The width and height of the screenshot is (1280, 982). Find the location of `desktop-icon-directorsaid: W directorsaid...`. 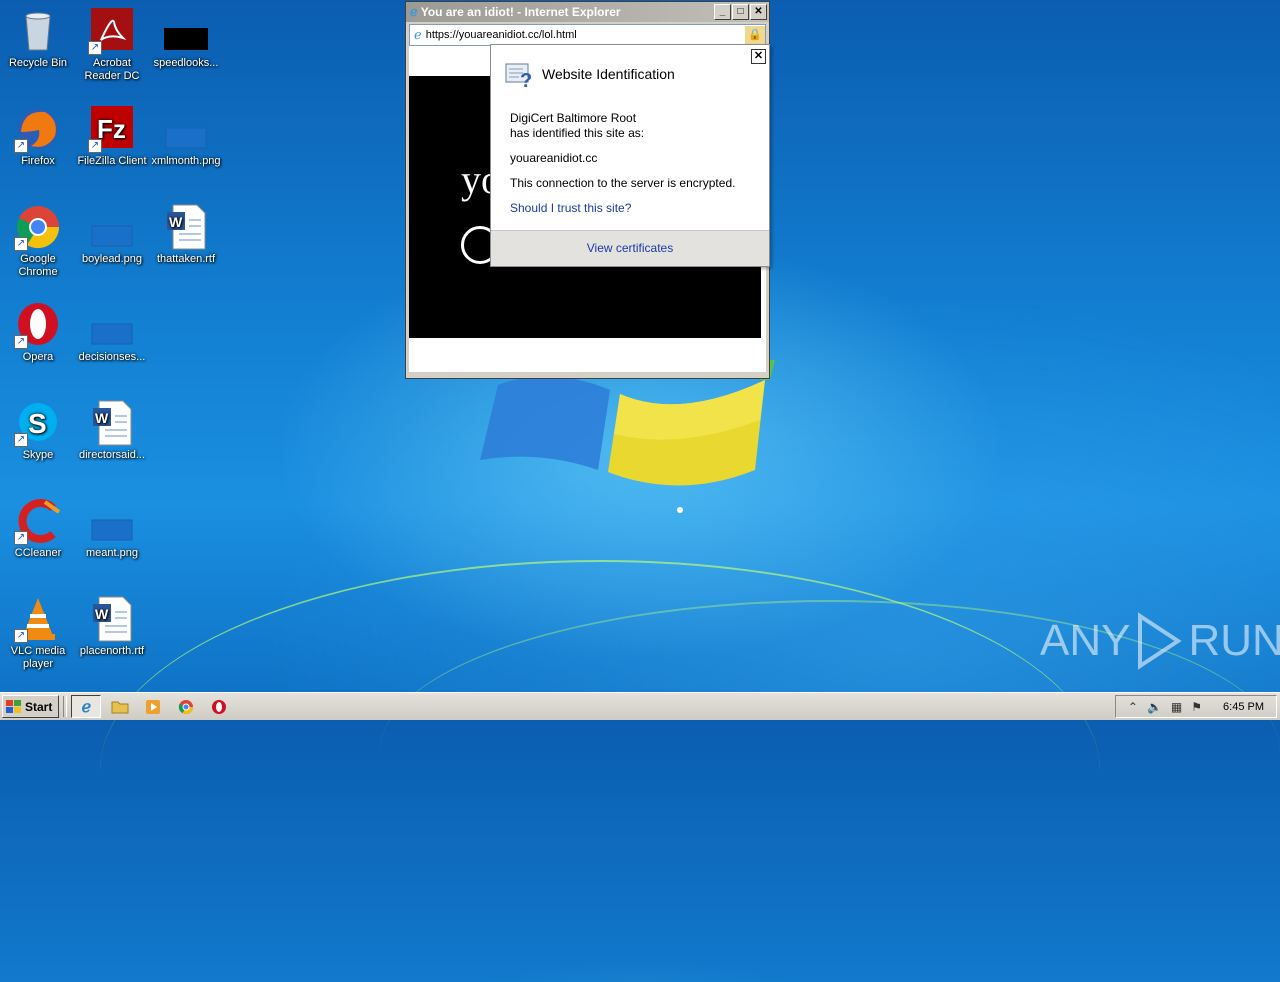

desktop-icon-directorsaid: W directorsaid... is located at coordinates (112, 431).